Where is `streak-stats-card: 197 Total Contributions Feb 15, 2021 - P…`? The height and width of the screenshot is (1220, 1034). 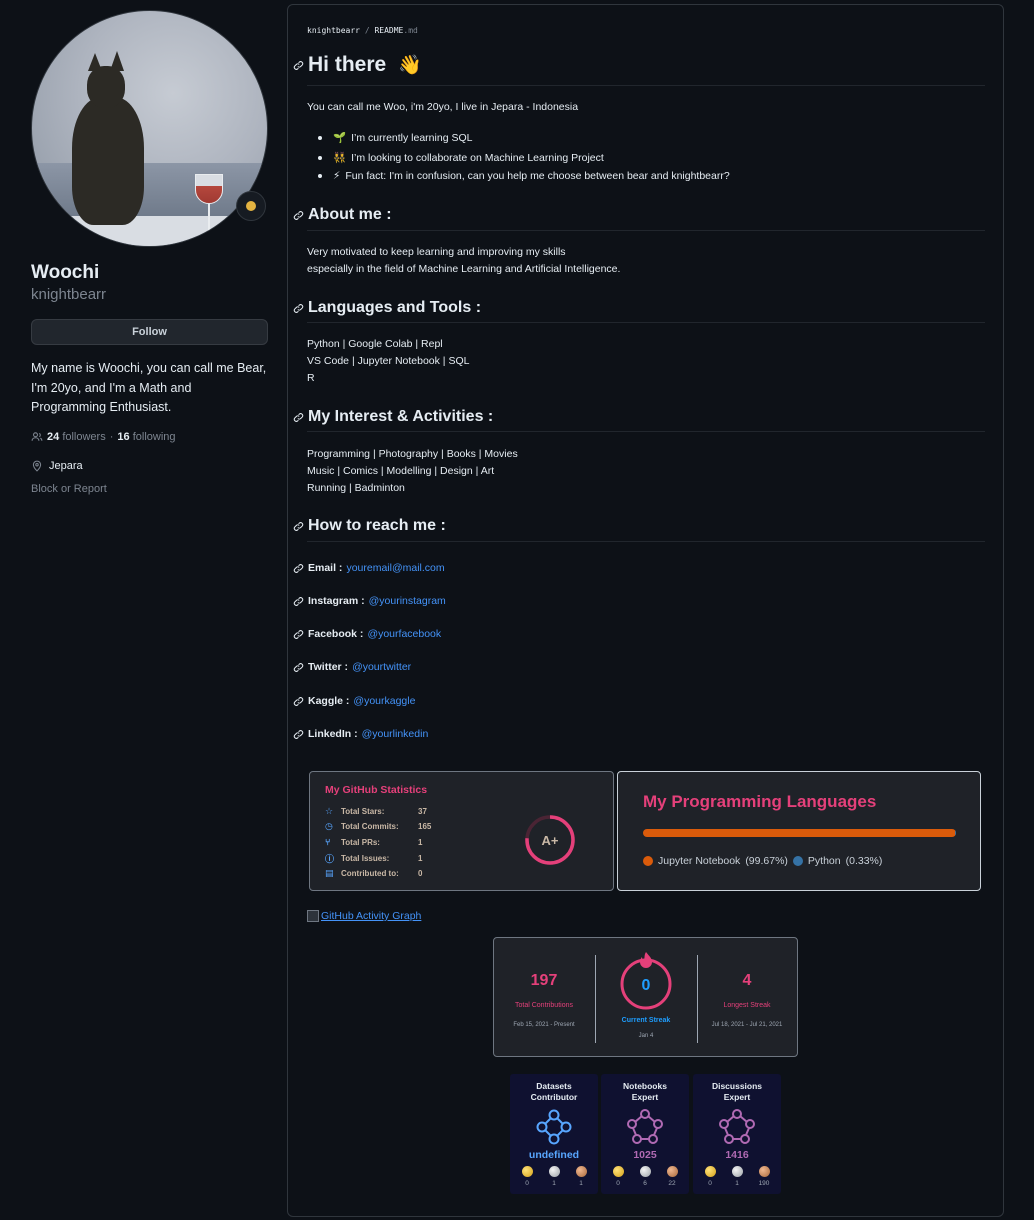
streak-stats-card: 197 Total Contributions Feb 15, 2021 - P… is located at coordinates (645, 997).